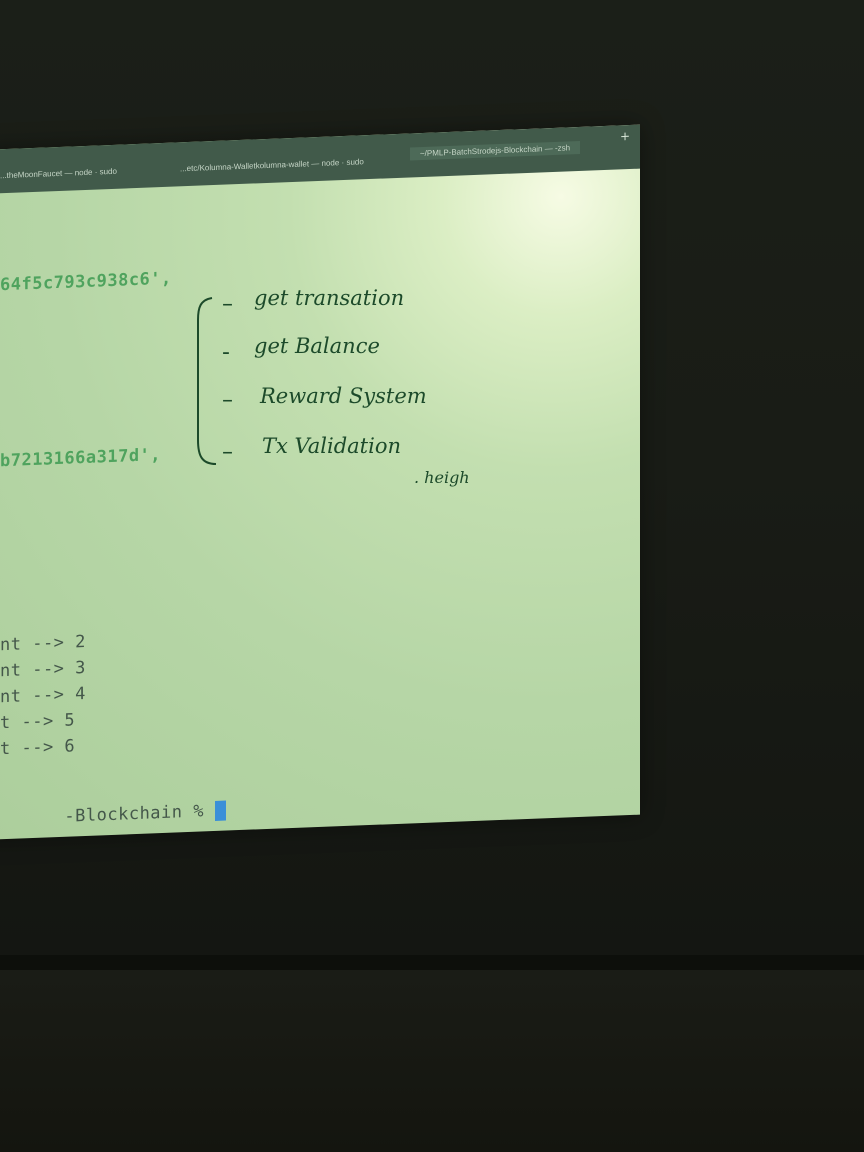  What do you see at coordinates (220, 810) in the screenshot?
I see `text-cursor` at bounding box center [220, 810].